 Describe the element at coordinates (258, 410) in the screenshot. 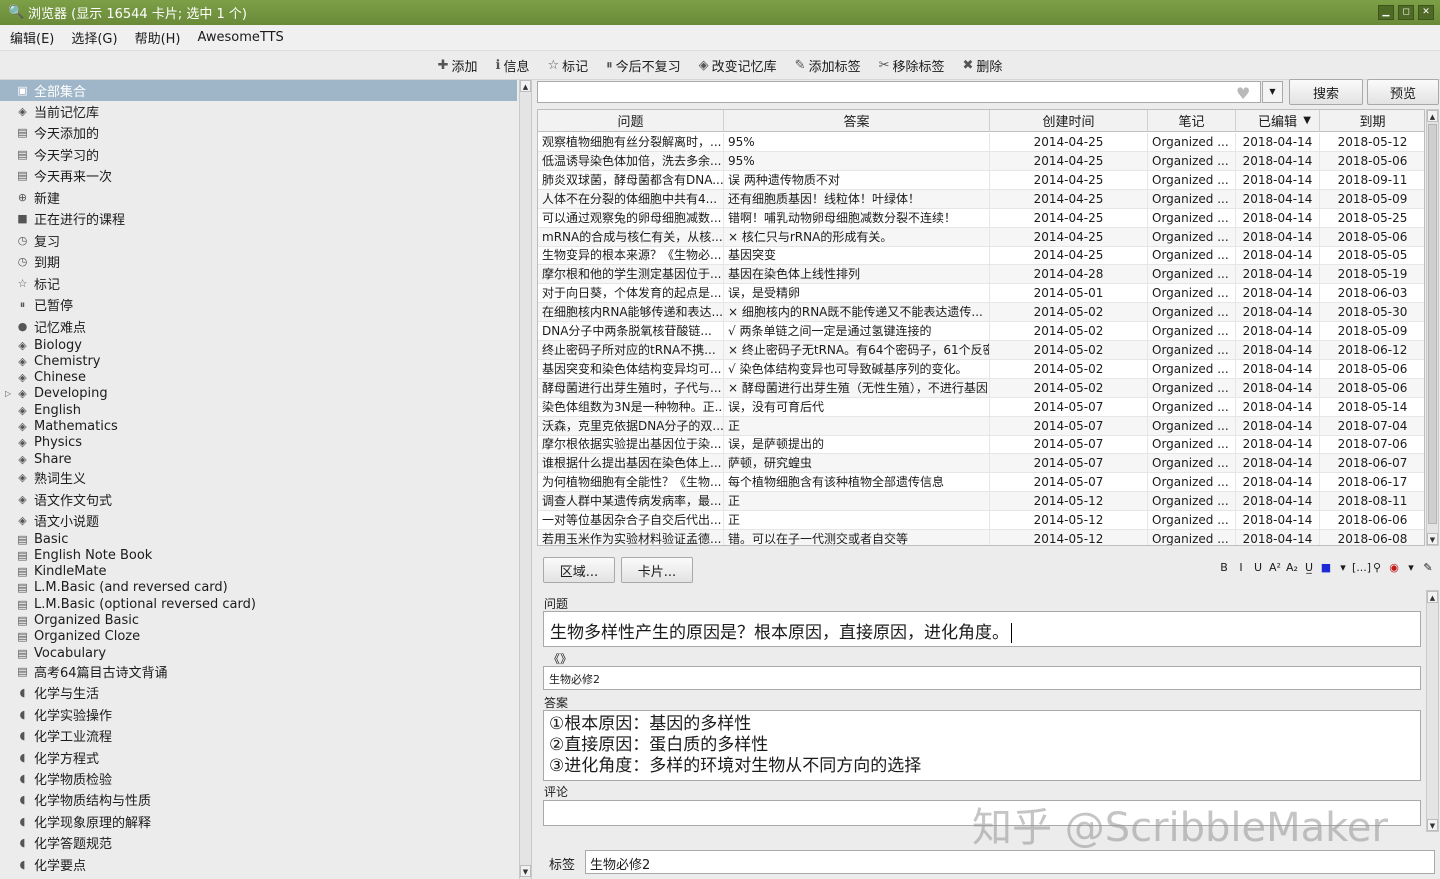

I see `sidebar-item: ◈ English` at that location.